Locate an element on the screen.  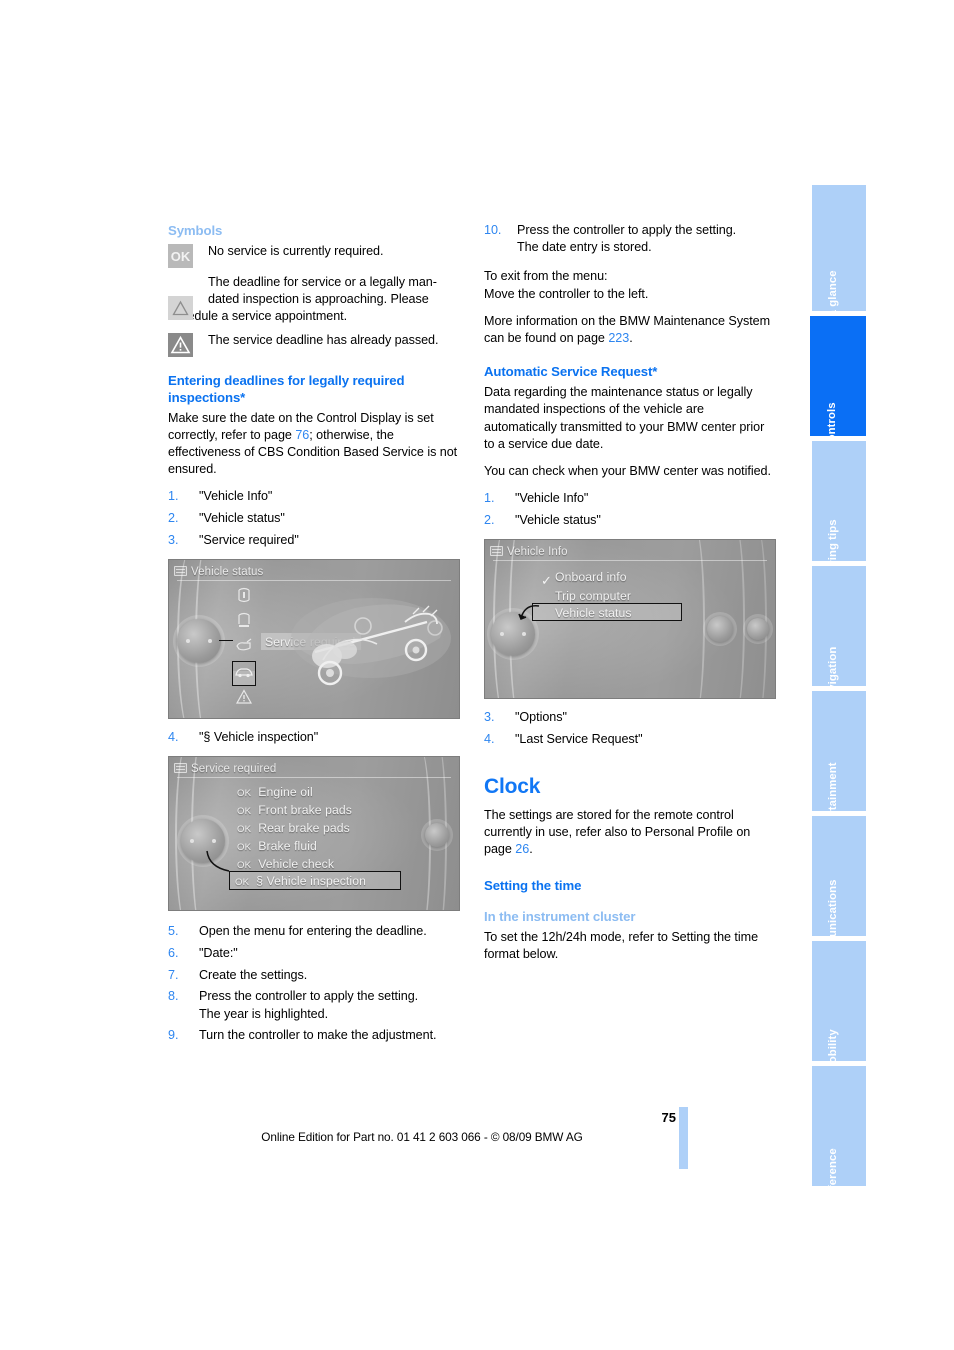
sidebar-item-controls: Controls is located at coordinates (838, 383).